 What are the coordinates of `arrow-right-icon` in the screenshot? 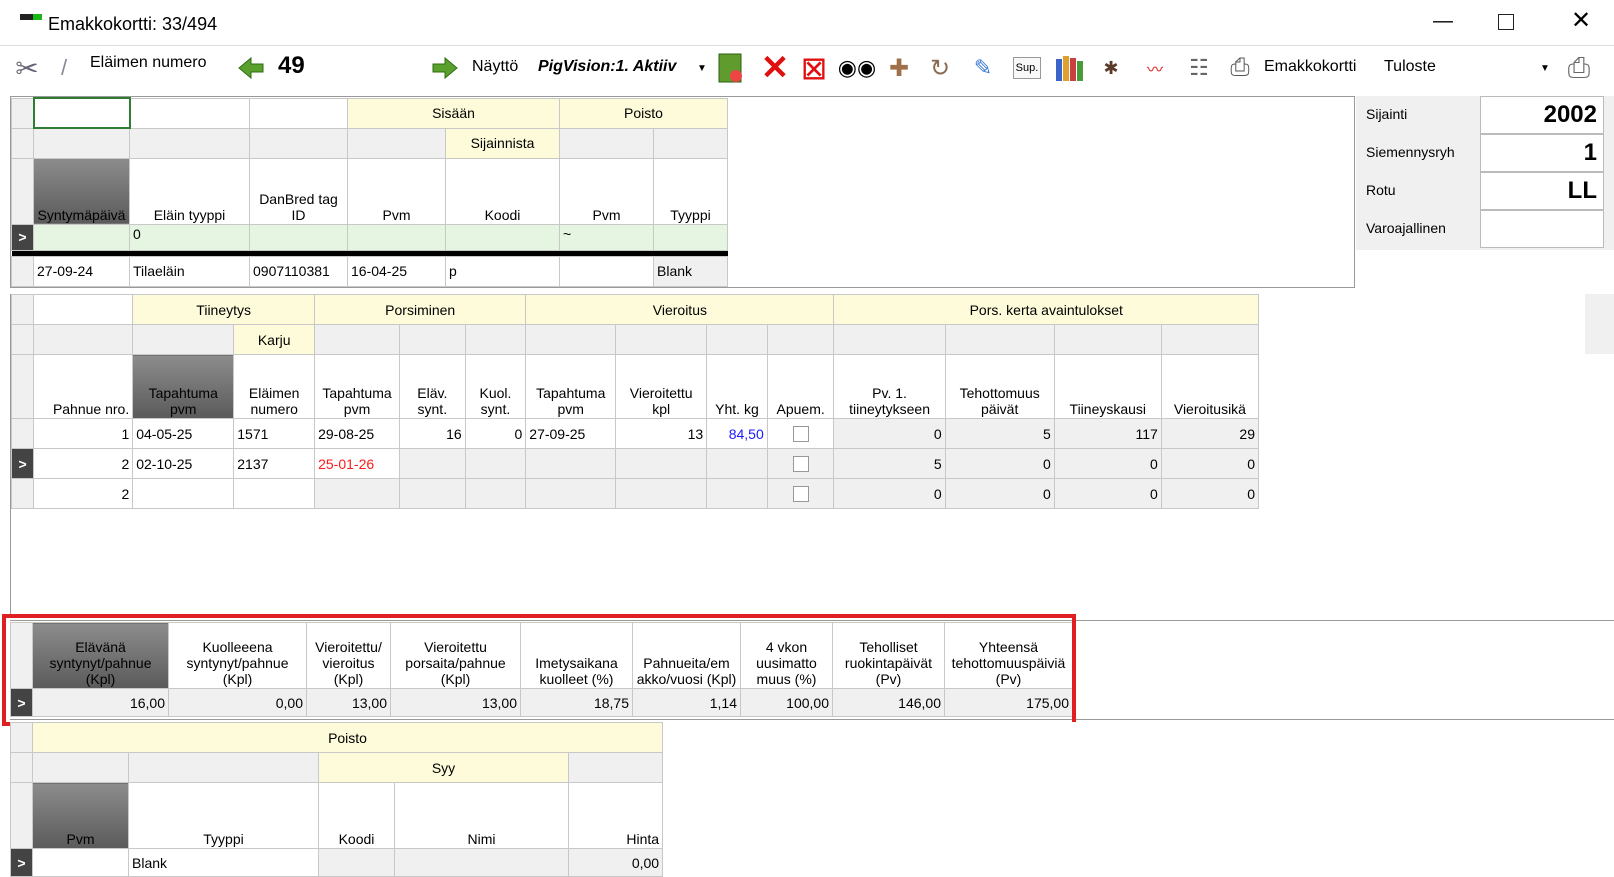 It's located at (445, 68).